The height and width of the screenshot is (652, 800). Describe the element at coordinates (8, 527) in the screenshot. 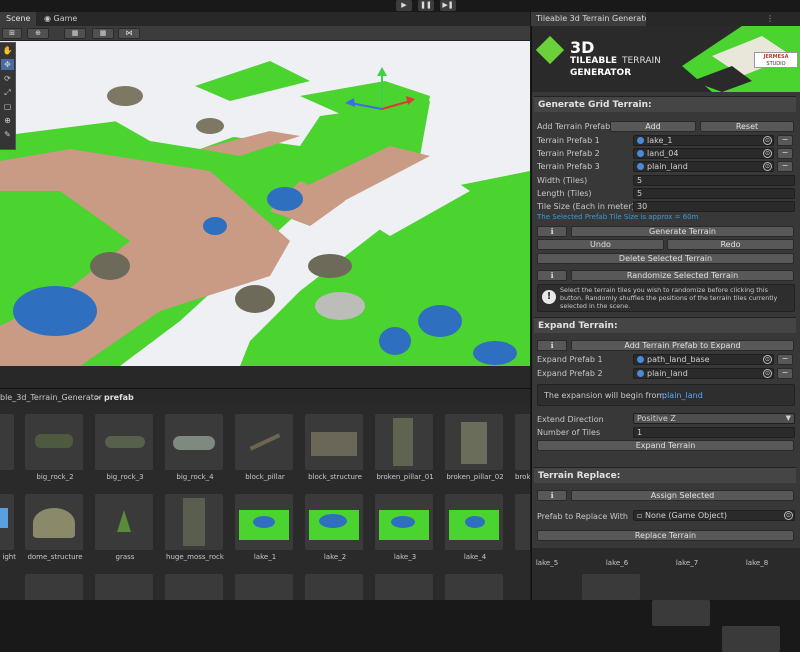

I see `asset-tile: ight` at that location.